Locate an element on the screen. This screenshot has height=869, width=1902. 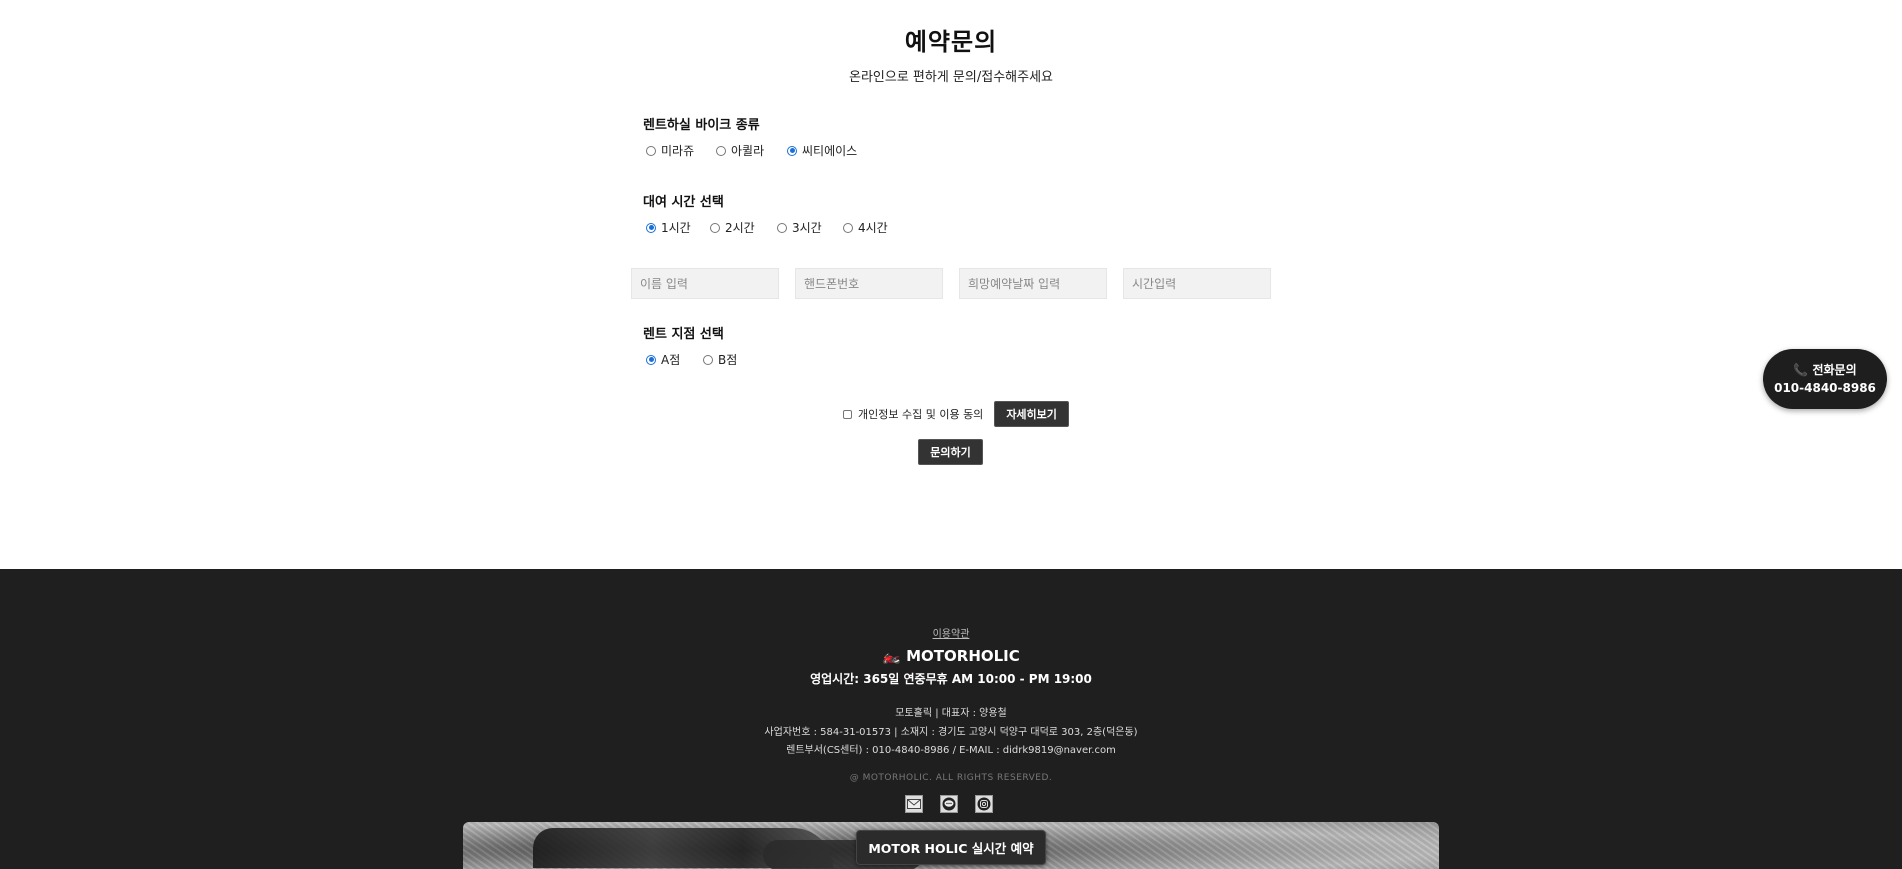
radio-label: A점 is located at coordinates (671, 360).